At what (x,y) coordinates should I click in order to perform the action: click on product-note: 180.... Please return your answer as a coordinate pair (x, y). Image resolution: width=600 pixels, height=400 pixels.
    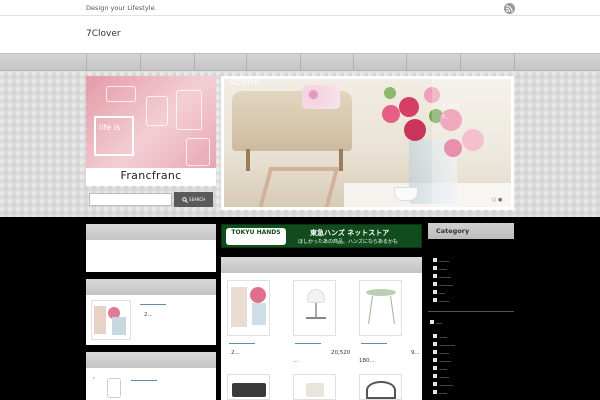
    Looking at the image, I should click on (367, 361).